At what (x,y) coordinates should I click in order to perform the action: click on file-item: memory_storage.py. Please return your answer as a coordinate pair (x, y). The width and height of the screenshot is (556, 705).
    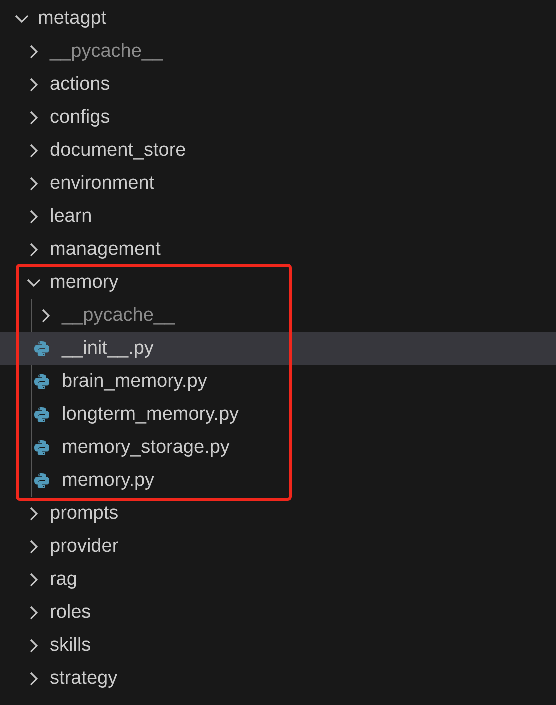
    Looking at the image, I should click on (278, 447).